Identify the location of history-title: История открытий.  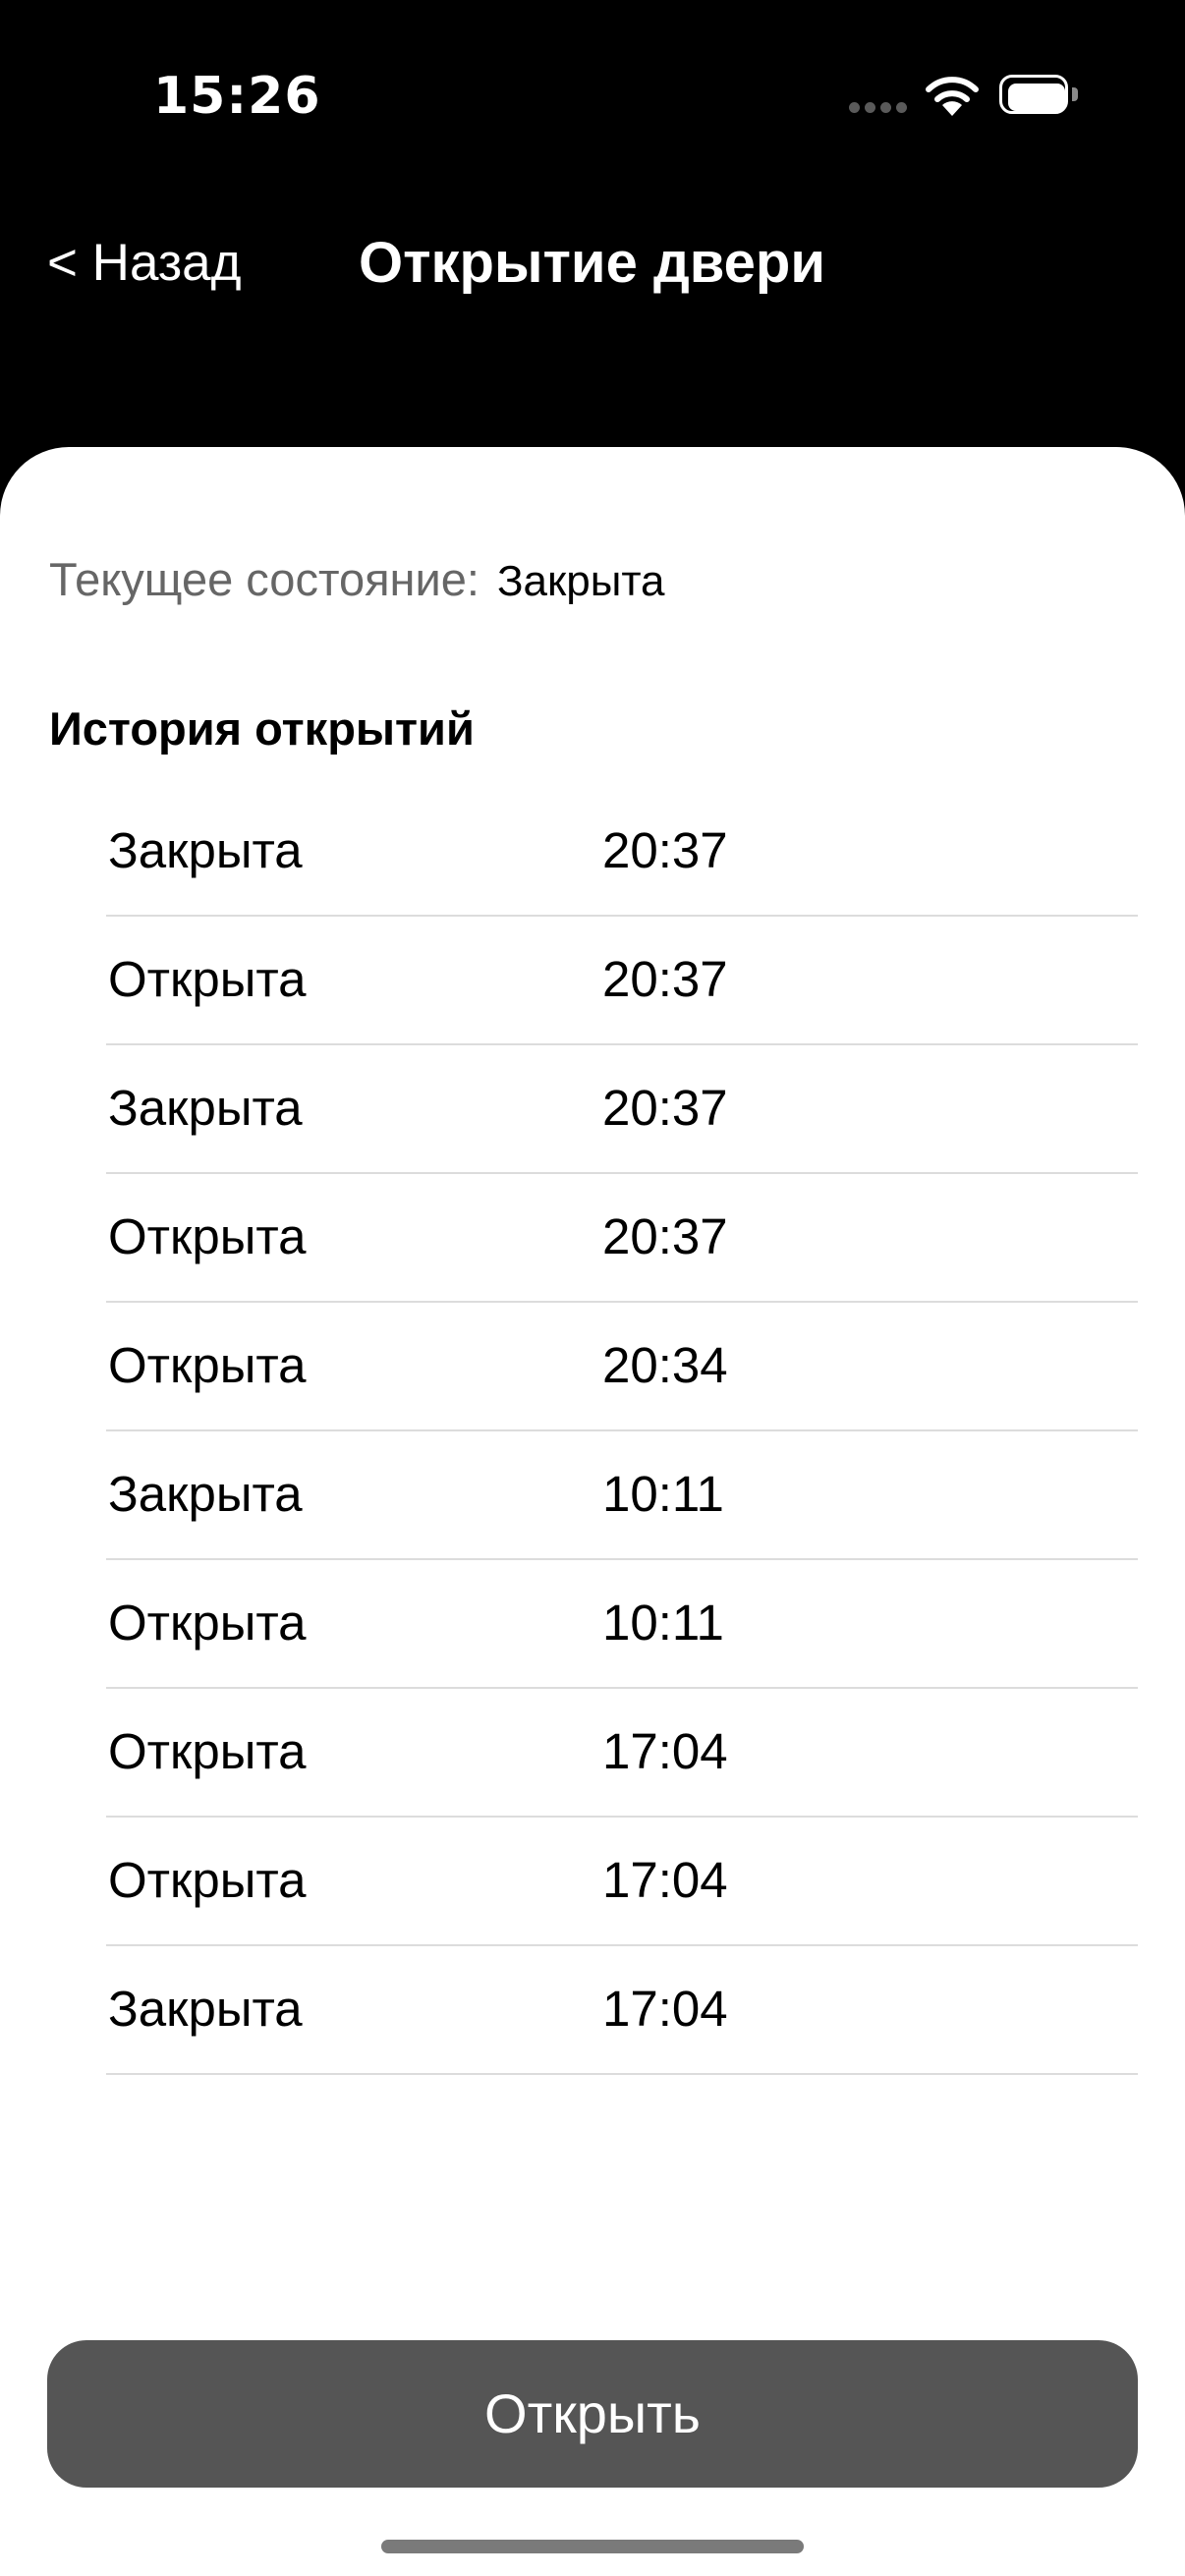
(262, 728).